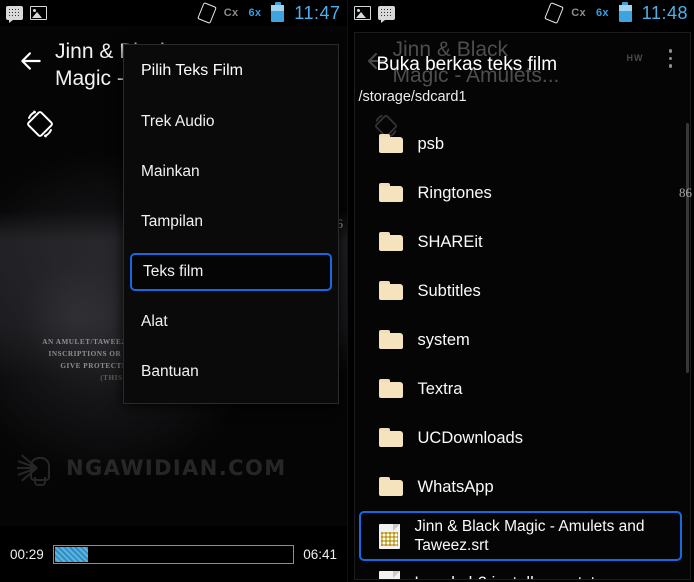  What do you see at coordinates (231, 122) in the screenshot?
I see `menu-item-trek-audio: Trek Audio` at bounding box center [231, 122].